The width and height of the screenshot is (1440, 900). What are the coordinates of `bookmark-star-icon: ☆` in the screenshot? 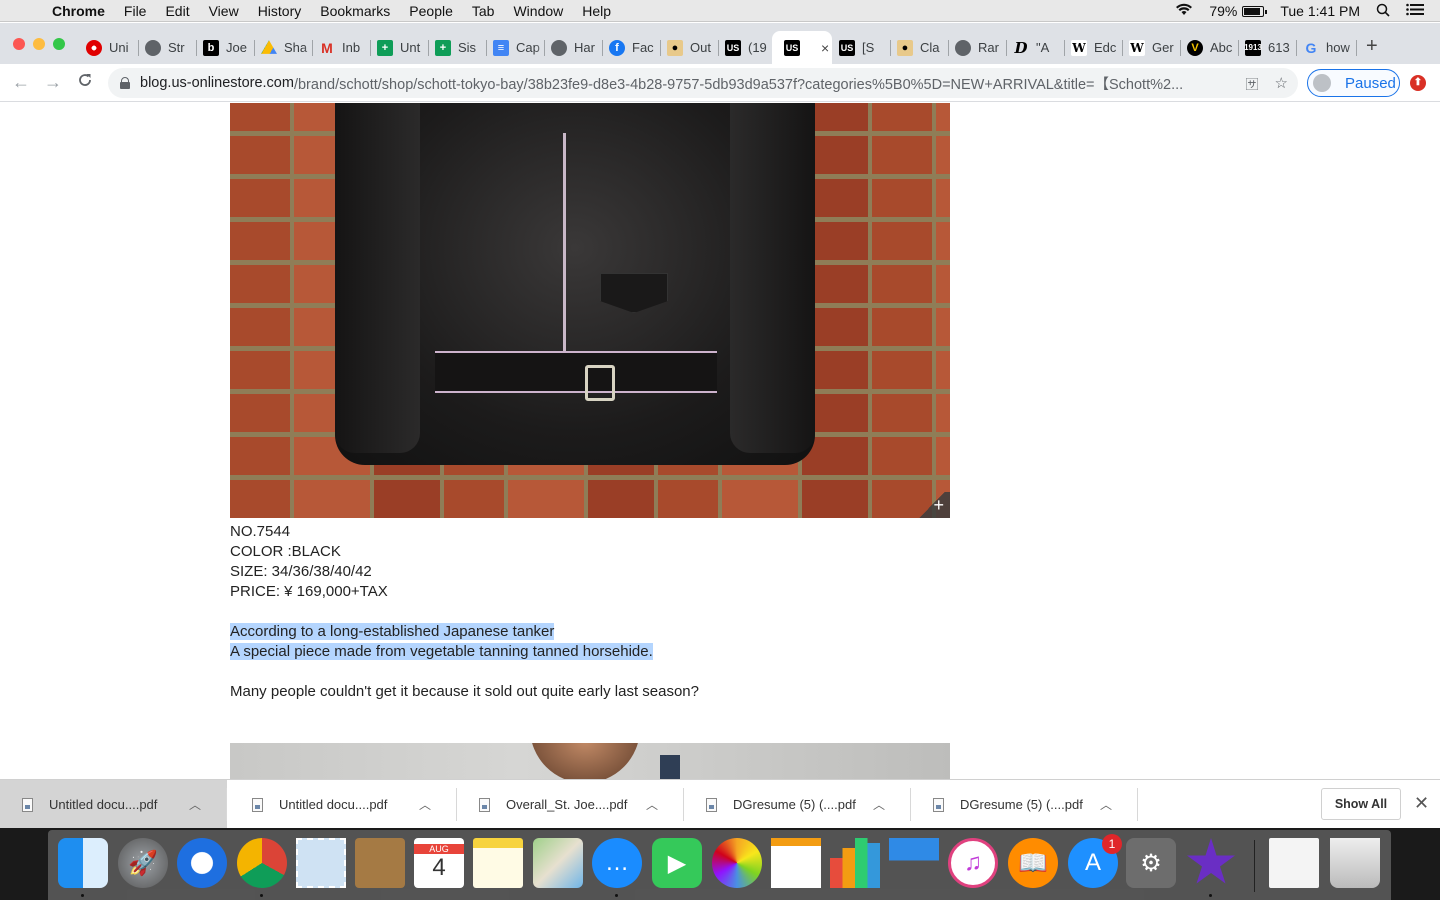 It's located at (1281, 83).